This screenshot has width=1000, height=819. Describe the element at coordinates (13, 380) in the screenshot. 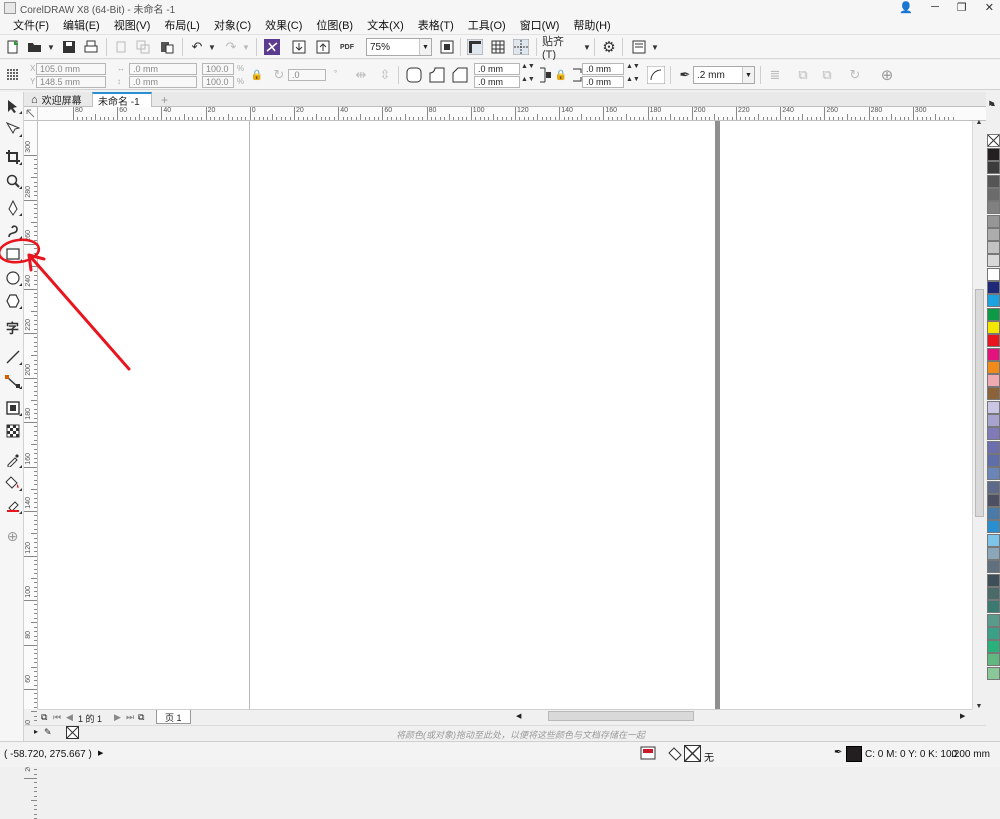

I see `connector-tool-icon` at that location.